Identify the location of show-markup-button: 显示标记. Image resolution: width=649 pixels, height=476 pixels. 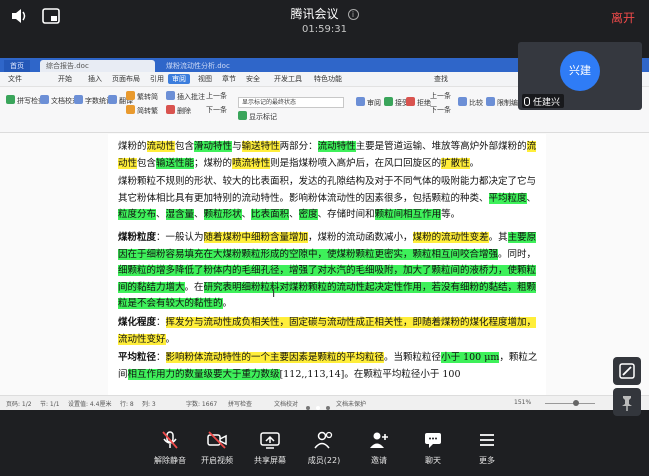
(257, 116).